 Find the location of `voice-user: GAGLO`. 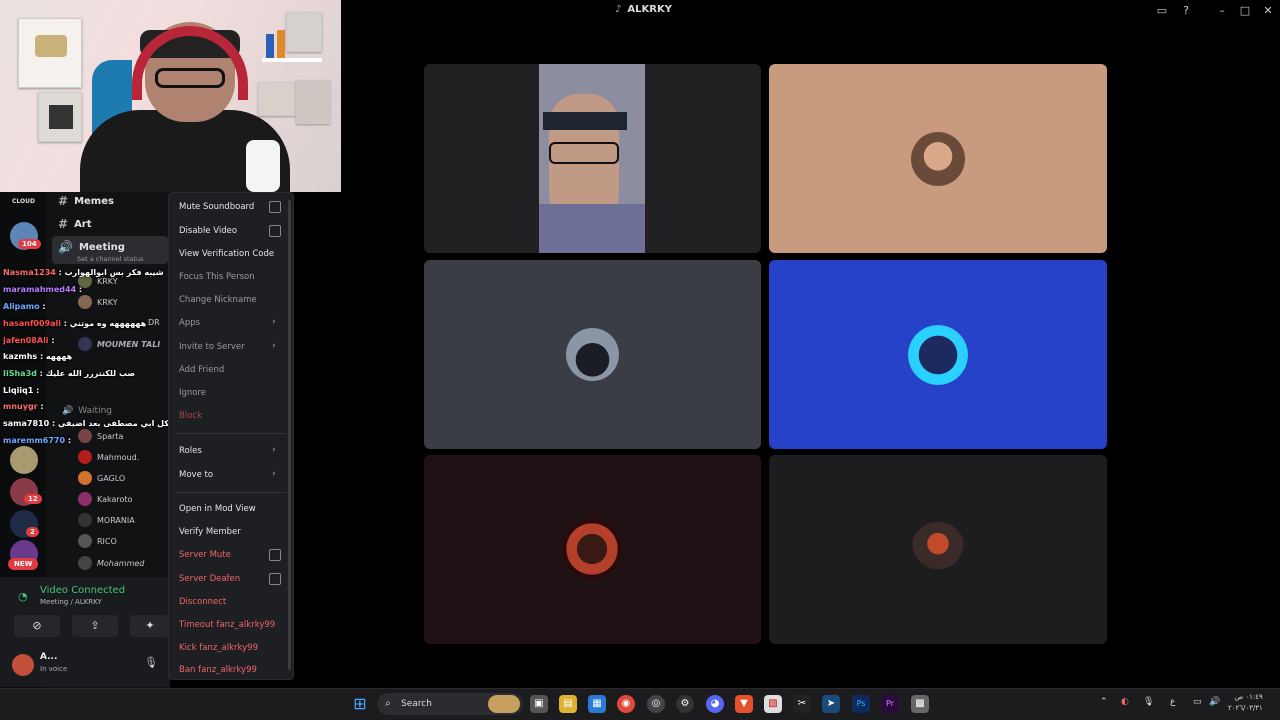

voice-user: GAGLO is located at coordinates (101, 478).